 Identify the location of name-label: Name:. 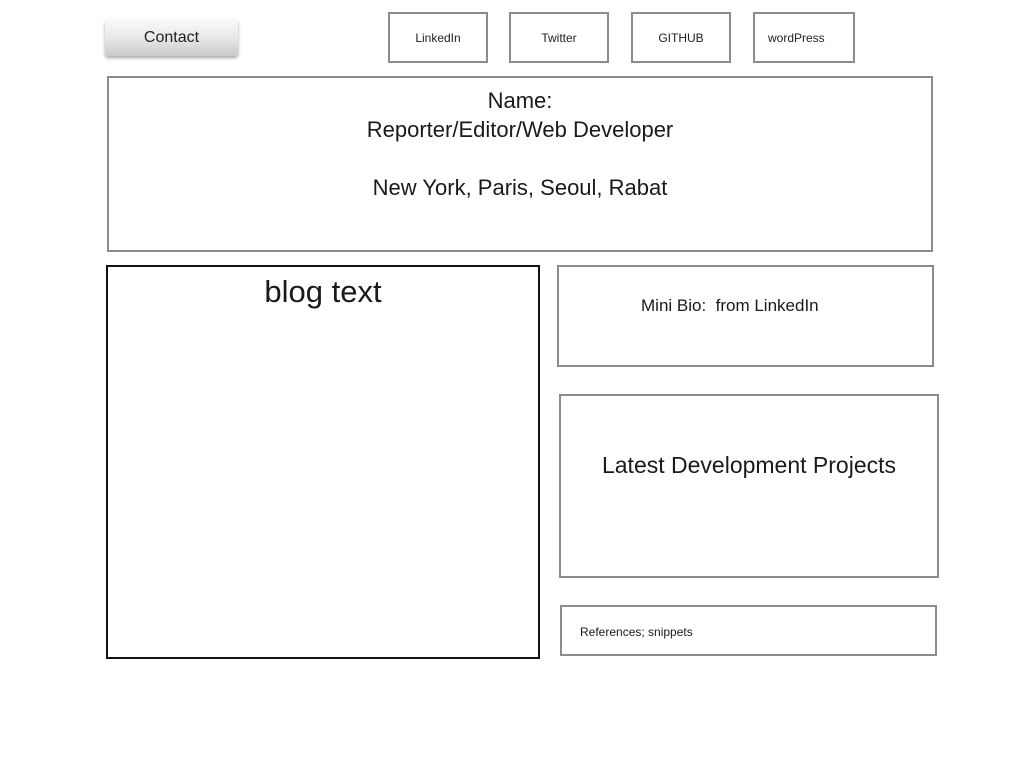
(520, 100).